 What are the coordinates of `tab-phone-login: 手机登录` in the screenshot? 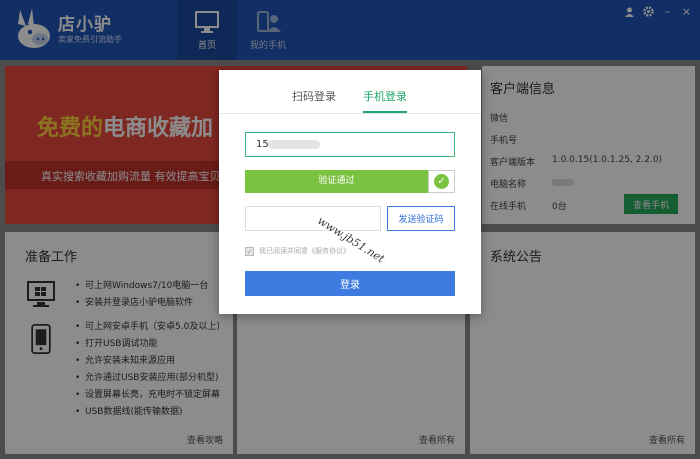 It's located at (385, 96).